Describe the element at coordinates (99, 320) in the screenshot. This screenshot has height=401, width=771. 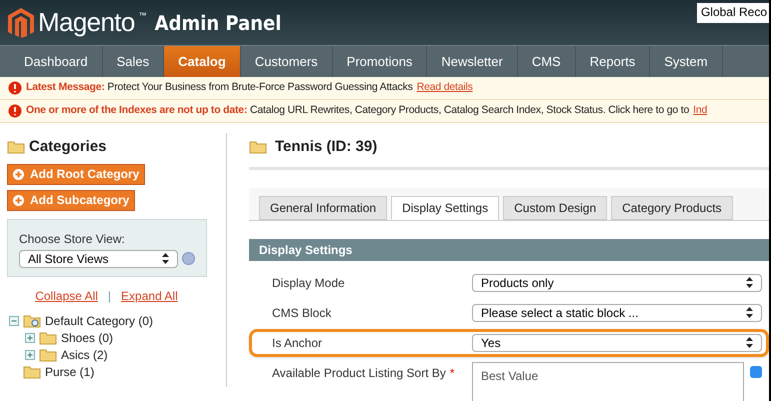
I see `tree-item: Default Category (0)` at that location.